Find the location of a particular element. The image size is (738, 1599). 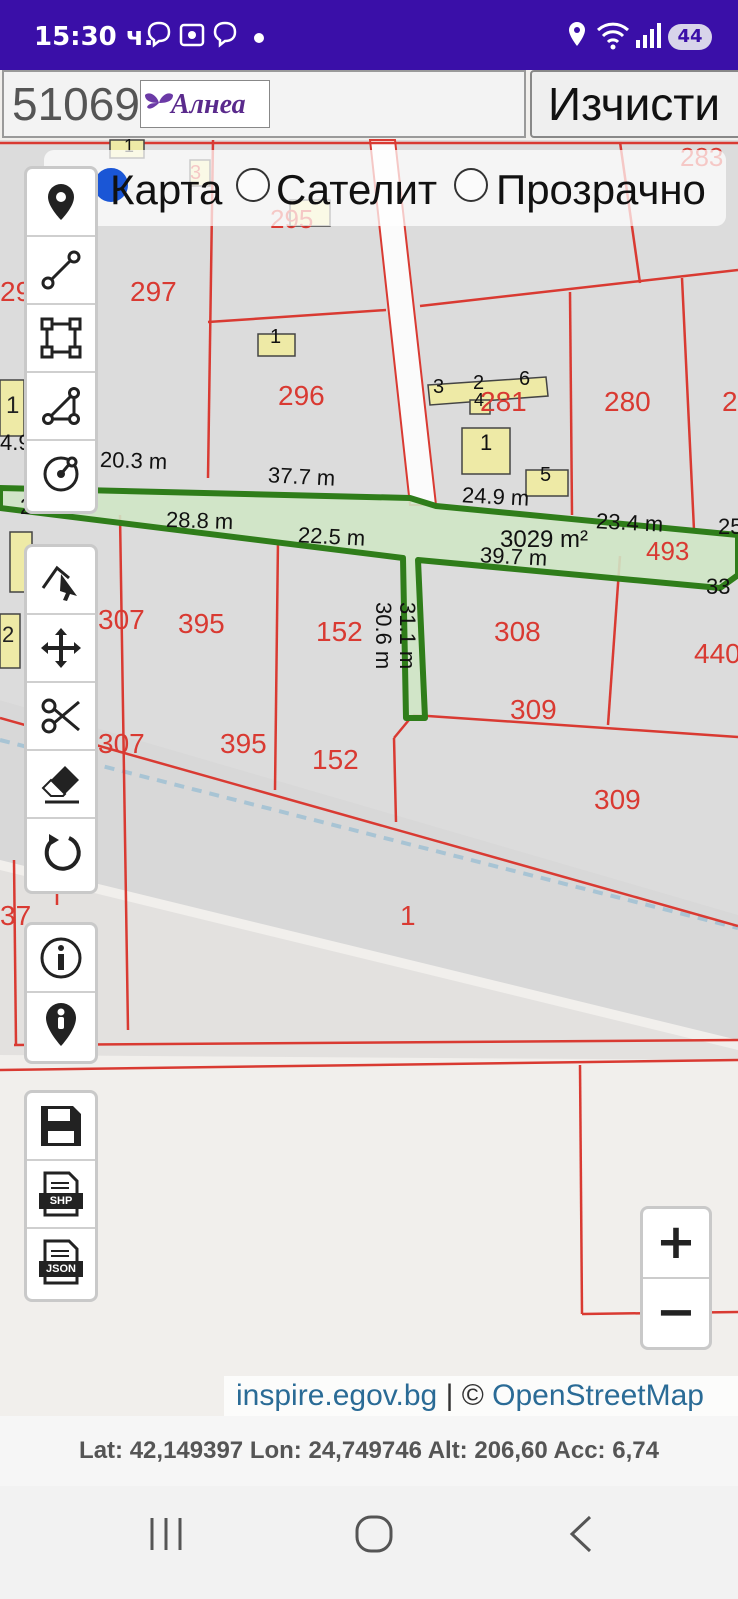

circle-tool is located at coordinates (61, 474).